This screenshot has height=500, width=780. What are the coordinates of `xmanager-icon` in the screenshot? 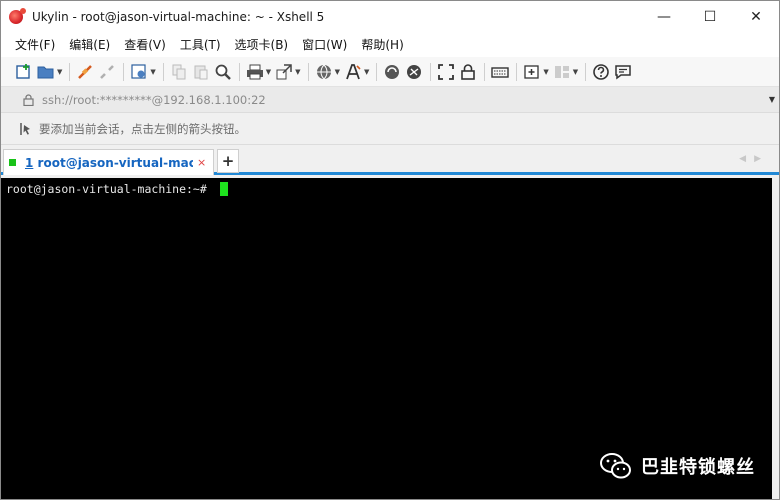 It's located at (414, 71).